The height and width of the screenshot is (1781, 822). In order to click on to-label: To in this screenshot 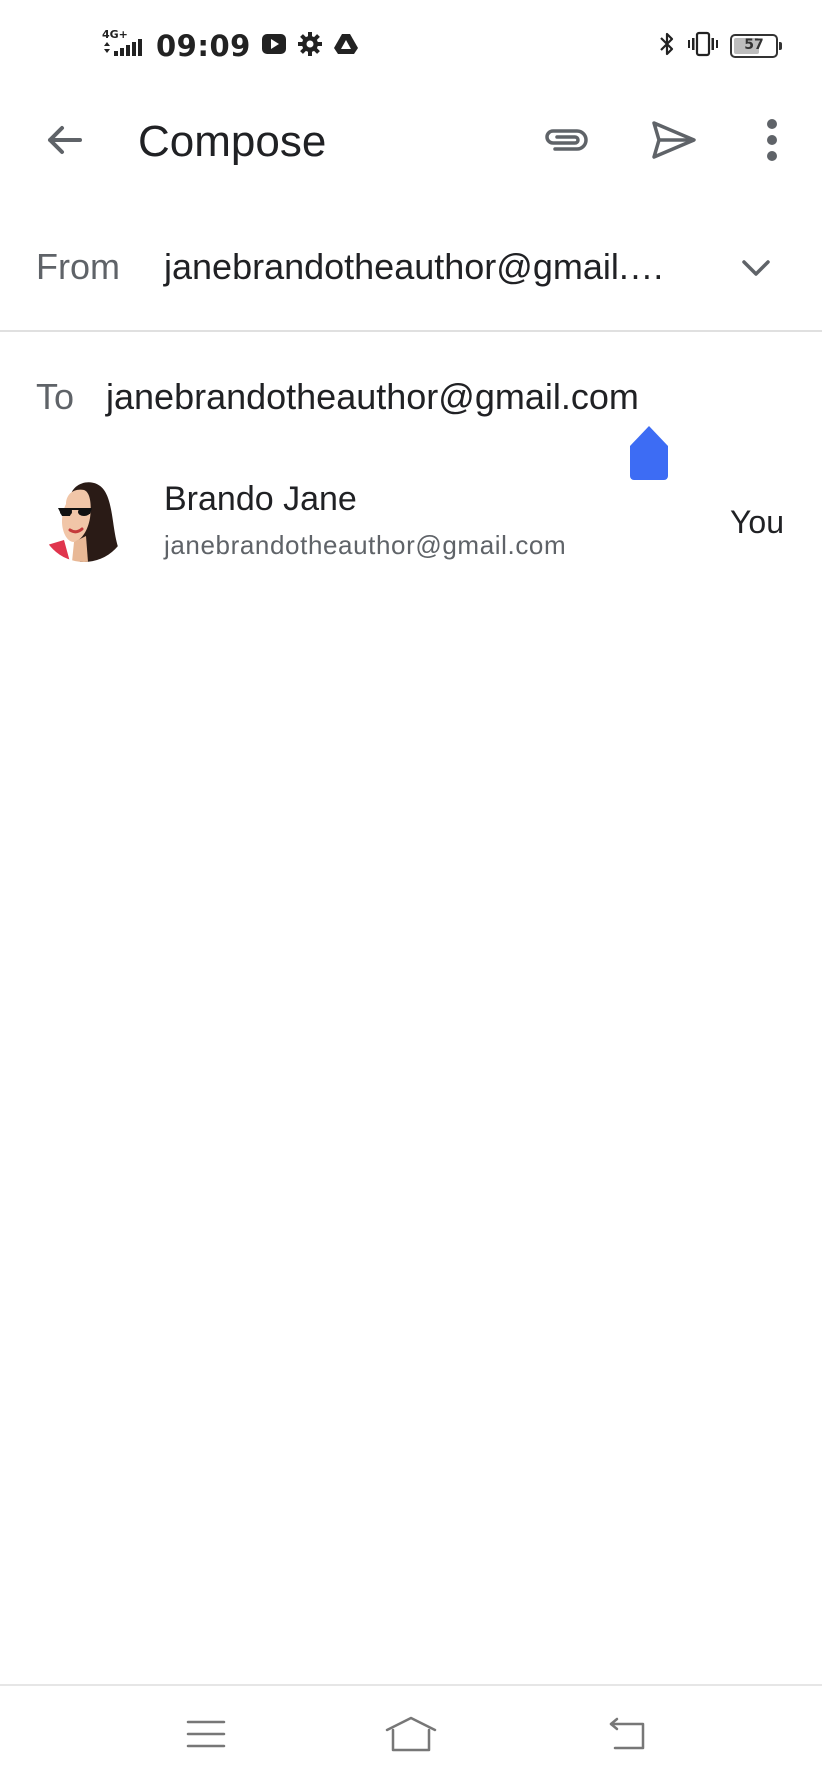, I will do `click(55, 396)`.